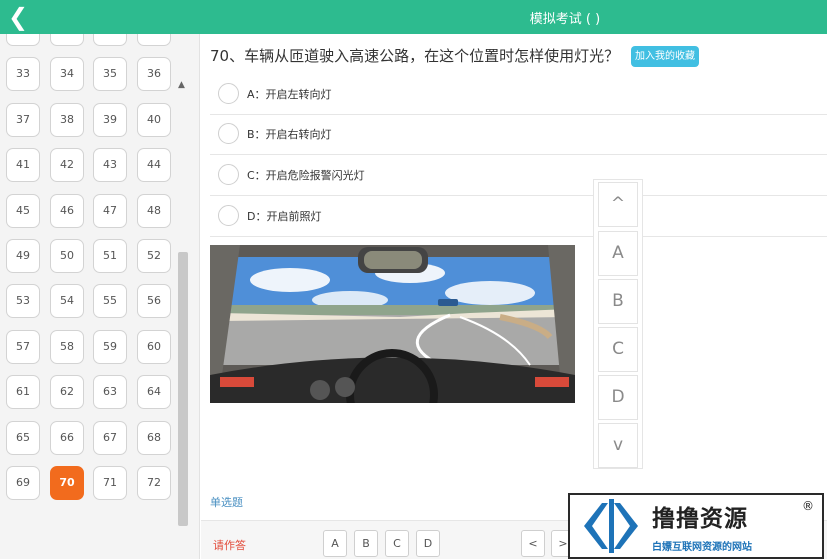  What do you see at coordinates (110, 74) in the screenshot?
I see `question-number-35: 35` at bounding box center [110, 74].